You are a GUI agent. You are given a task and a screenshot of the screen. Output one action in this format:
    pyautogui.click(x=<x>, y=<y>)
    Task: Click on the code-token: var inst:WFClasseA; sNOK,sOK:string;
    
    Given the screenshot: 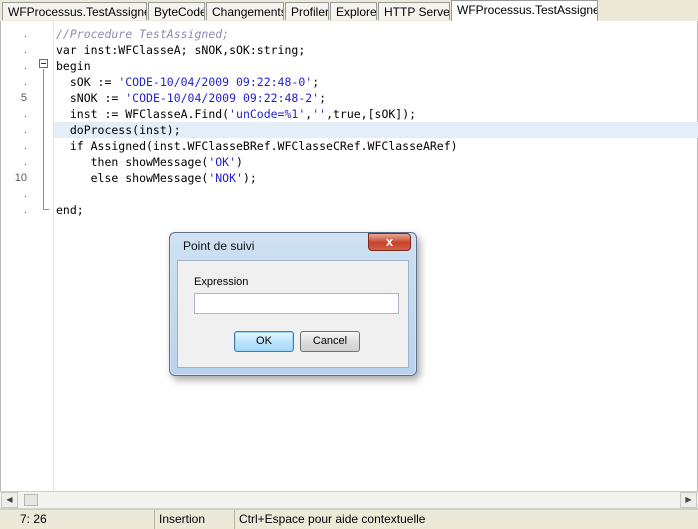 What is the action you would take?
    pyautogui.click(x=181, y=50)
    